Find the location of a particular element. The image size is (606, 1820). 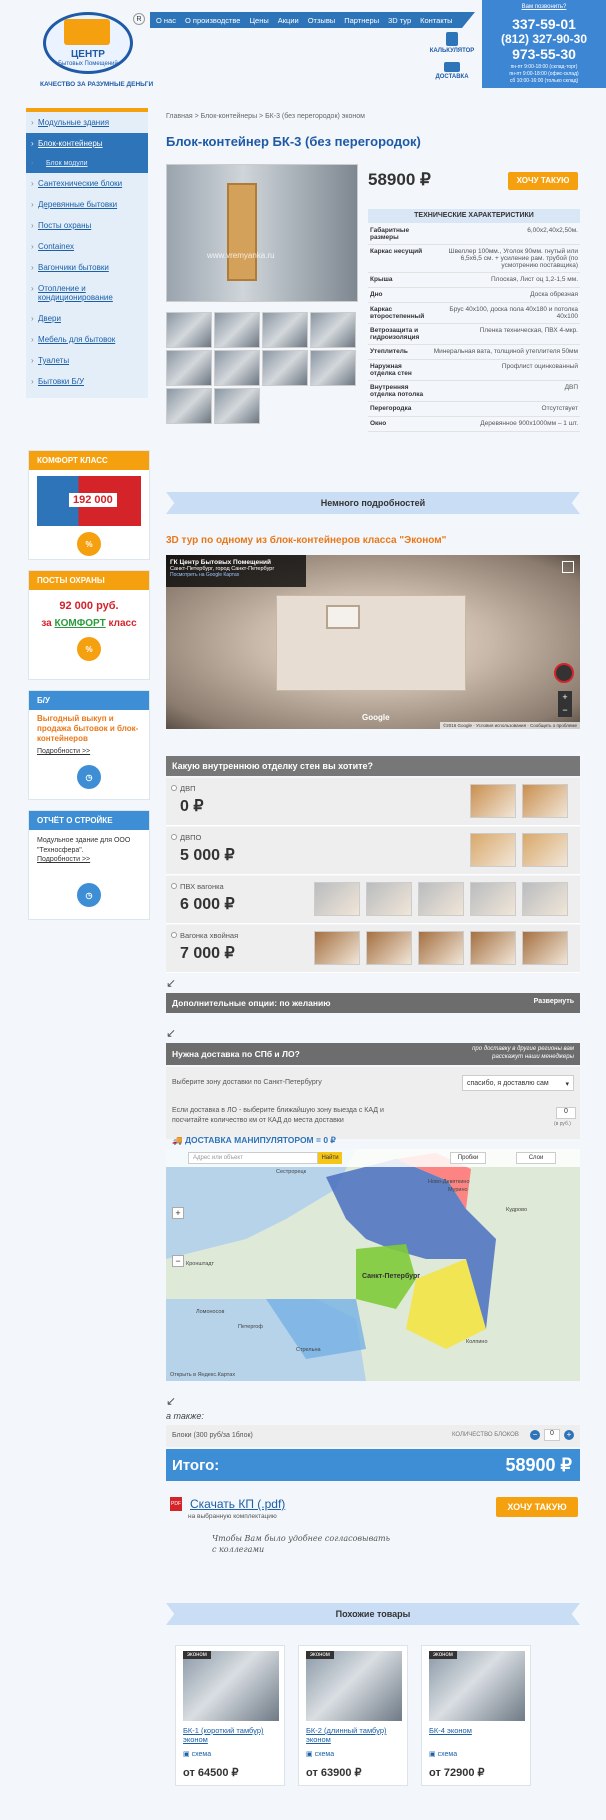

sidebar-item: Двери is located at coordinates (87, 318).